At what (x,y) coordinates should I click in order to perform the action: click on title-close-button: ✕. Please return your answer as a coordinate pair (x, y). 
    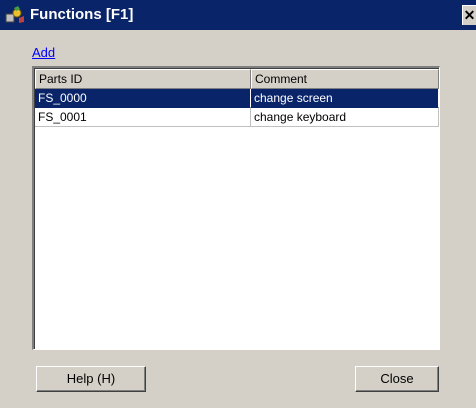
    Looking at the image, I should click on (469, 15).